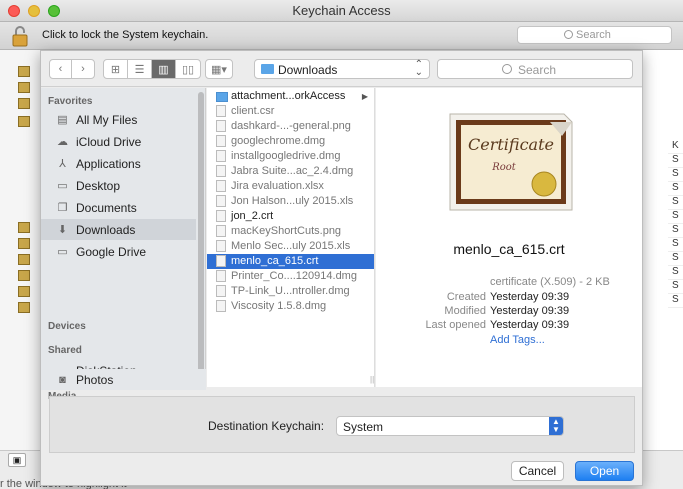 Image resolution: width=683 pixels, height=489 pixels. I want to click on lock-icon, so click(20, 36).